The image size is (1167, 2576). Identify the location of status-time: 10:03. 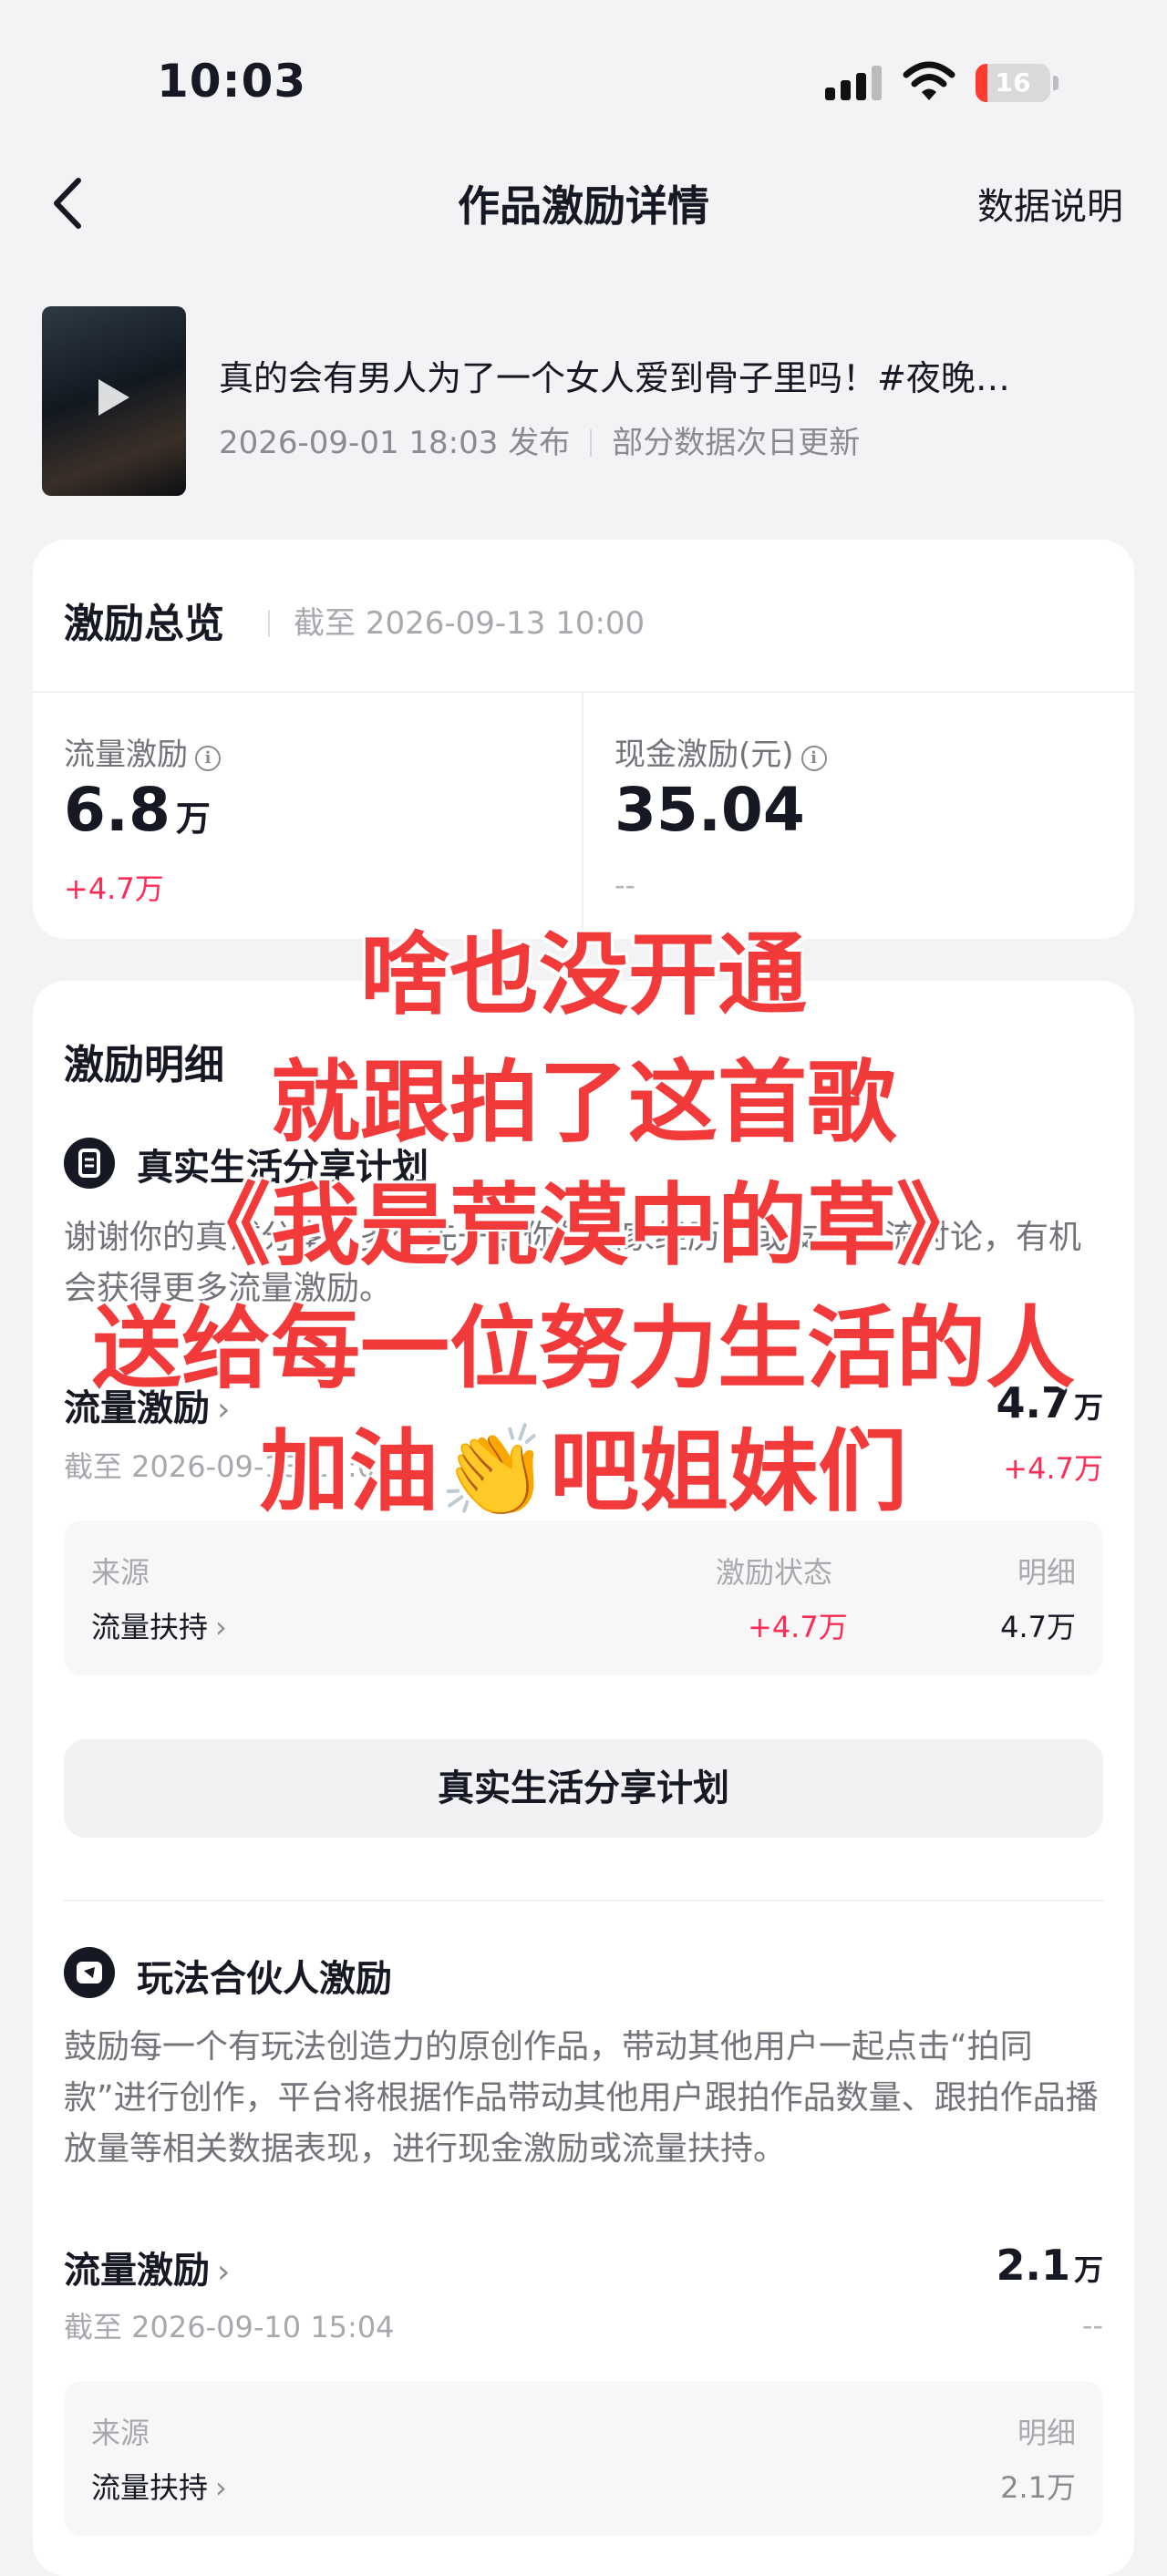
(232, 81).